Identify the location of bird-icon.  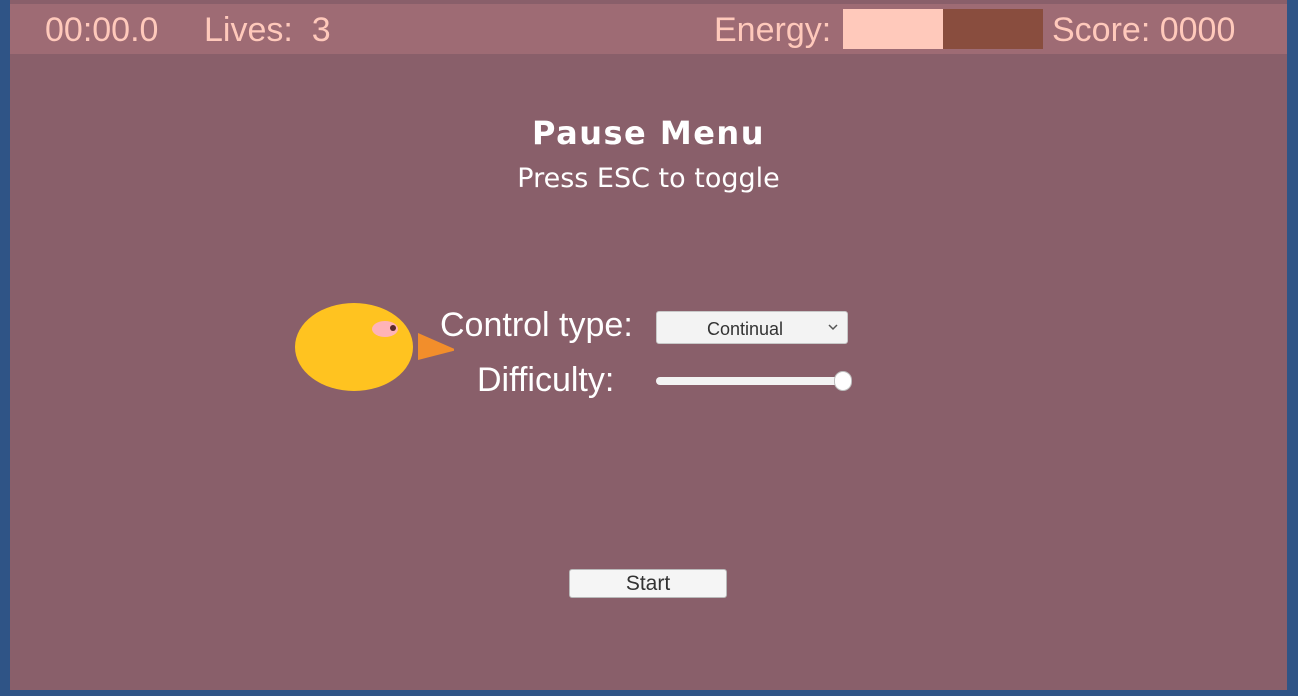
(374, 347).